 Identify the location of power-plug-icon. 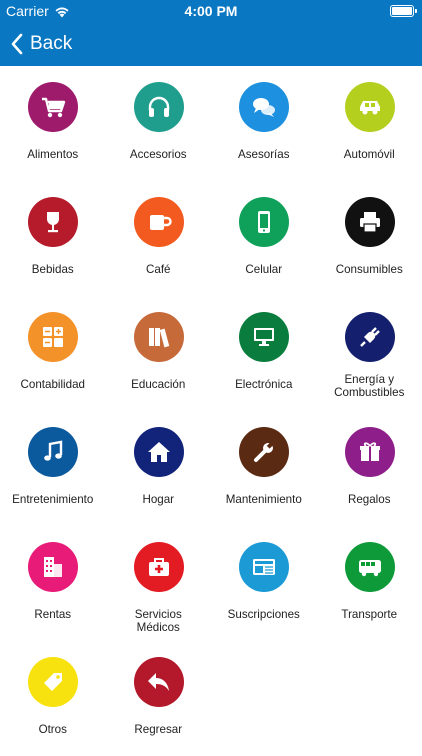
(370, 337).